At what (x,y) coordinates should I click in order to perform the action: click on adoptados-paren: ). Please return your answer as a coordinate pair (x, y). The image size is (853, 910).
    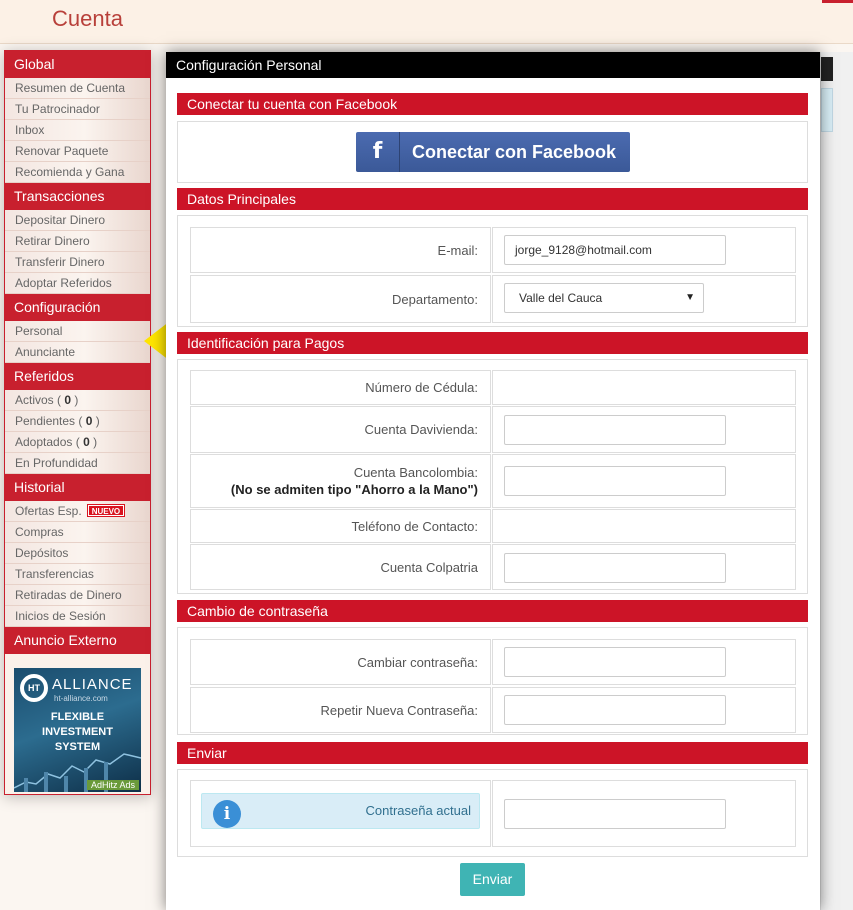
    Looking at the image, I should click on (95, 442).